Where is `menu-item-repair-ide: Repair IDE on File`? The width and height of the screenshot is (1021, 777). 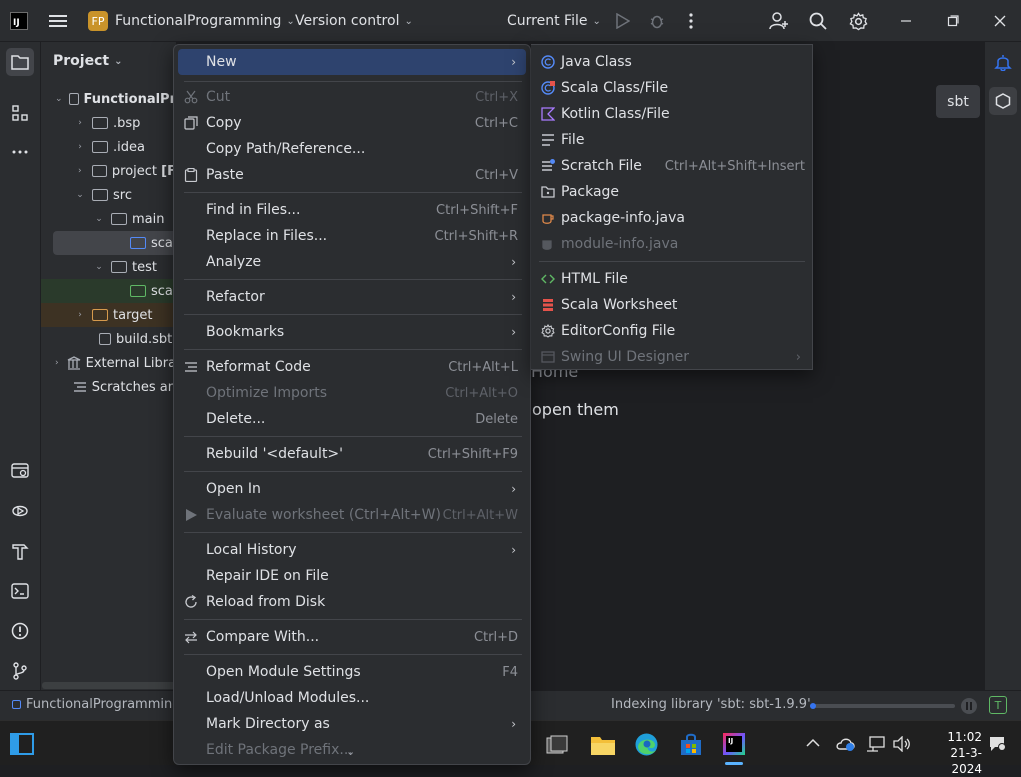 menu-item-repair-ide: Repair IDE on File is located at coordinates (352, 576).